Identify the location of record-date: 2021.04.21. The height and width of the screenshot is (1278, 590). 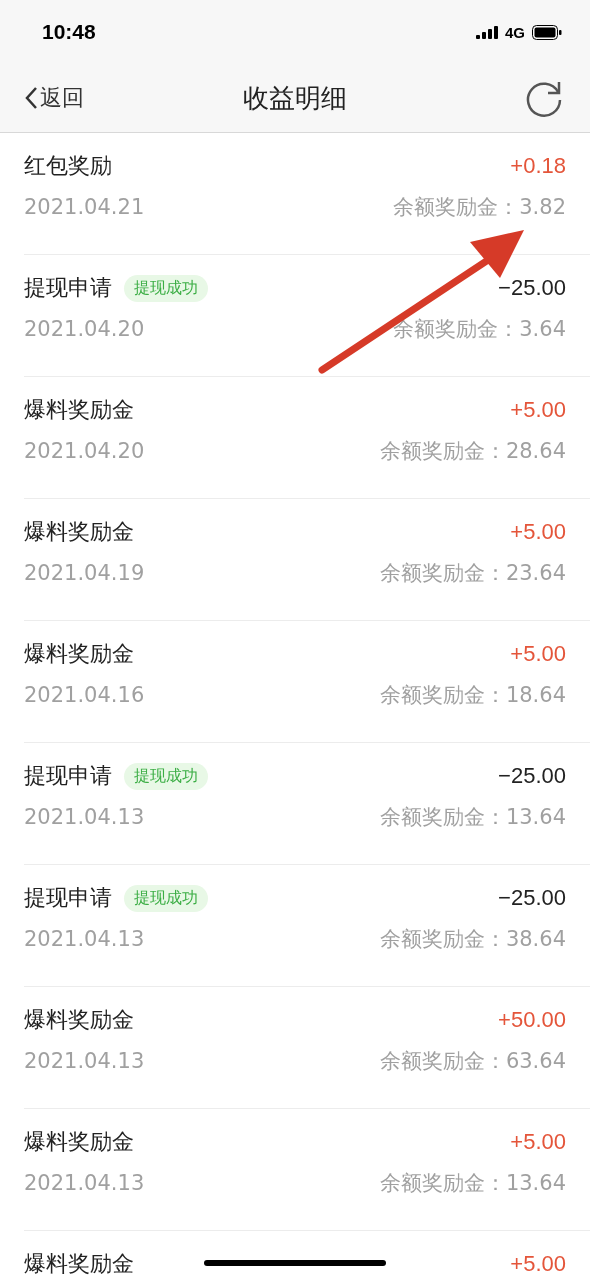
(84, 207).